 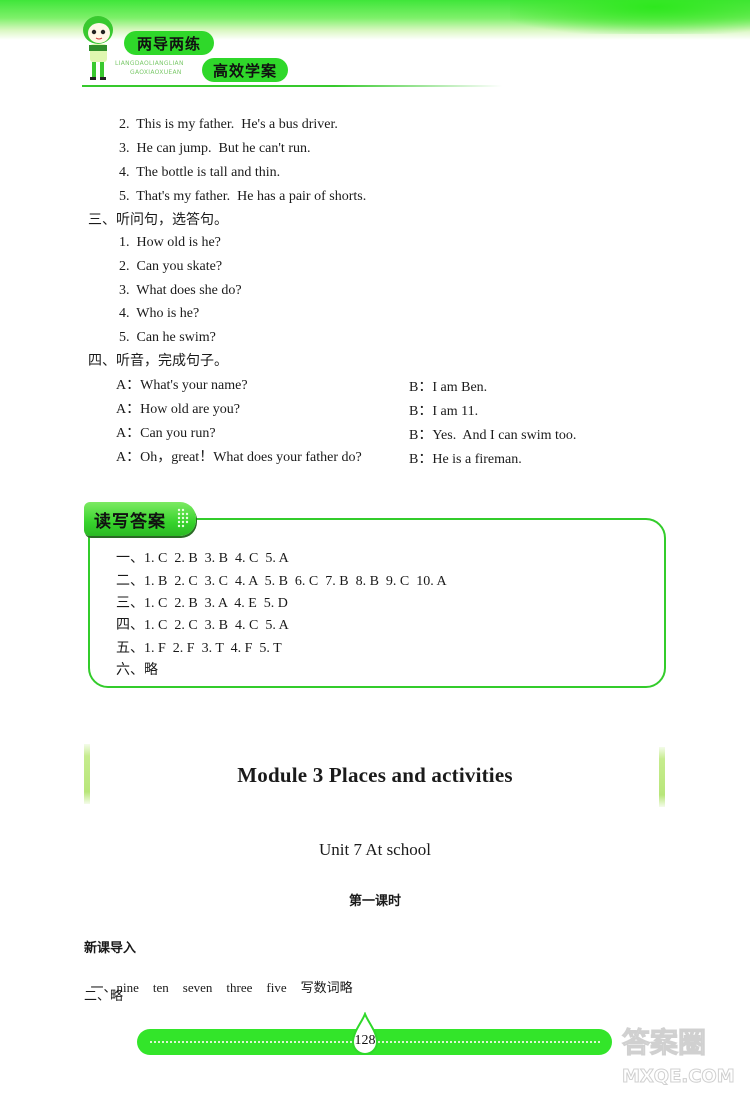 I want to click on list-item: 1. How old is he?, so click(x=170, y=242).